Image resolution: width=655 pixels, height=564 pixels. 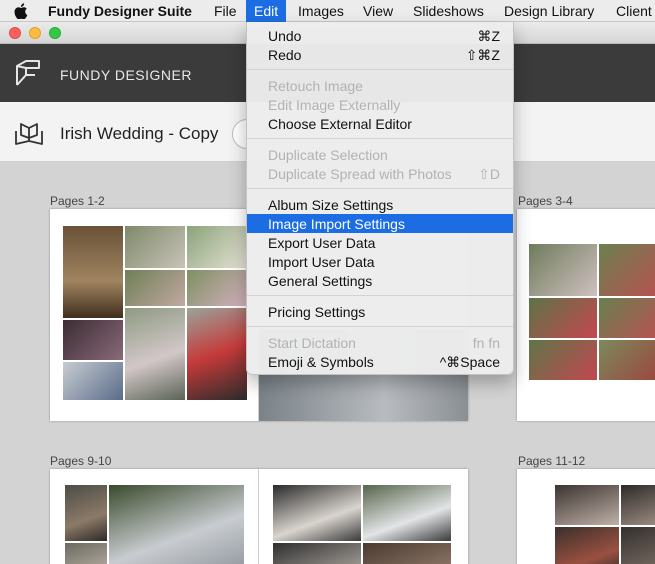 I want to click on menu-edit: Edit, so click(x=266, y=11).